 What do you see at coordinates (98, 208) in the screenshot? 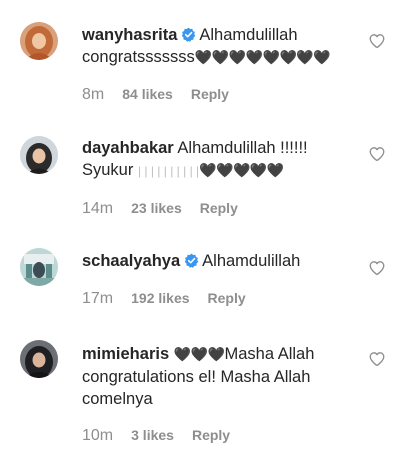
I see `comment-time: 14m` at bounding box center [98, 208].